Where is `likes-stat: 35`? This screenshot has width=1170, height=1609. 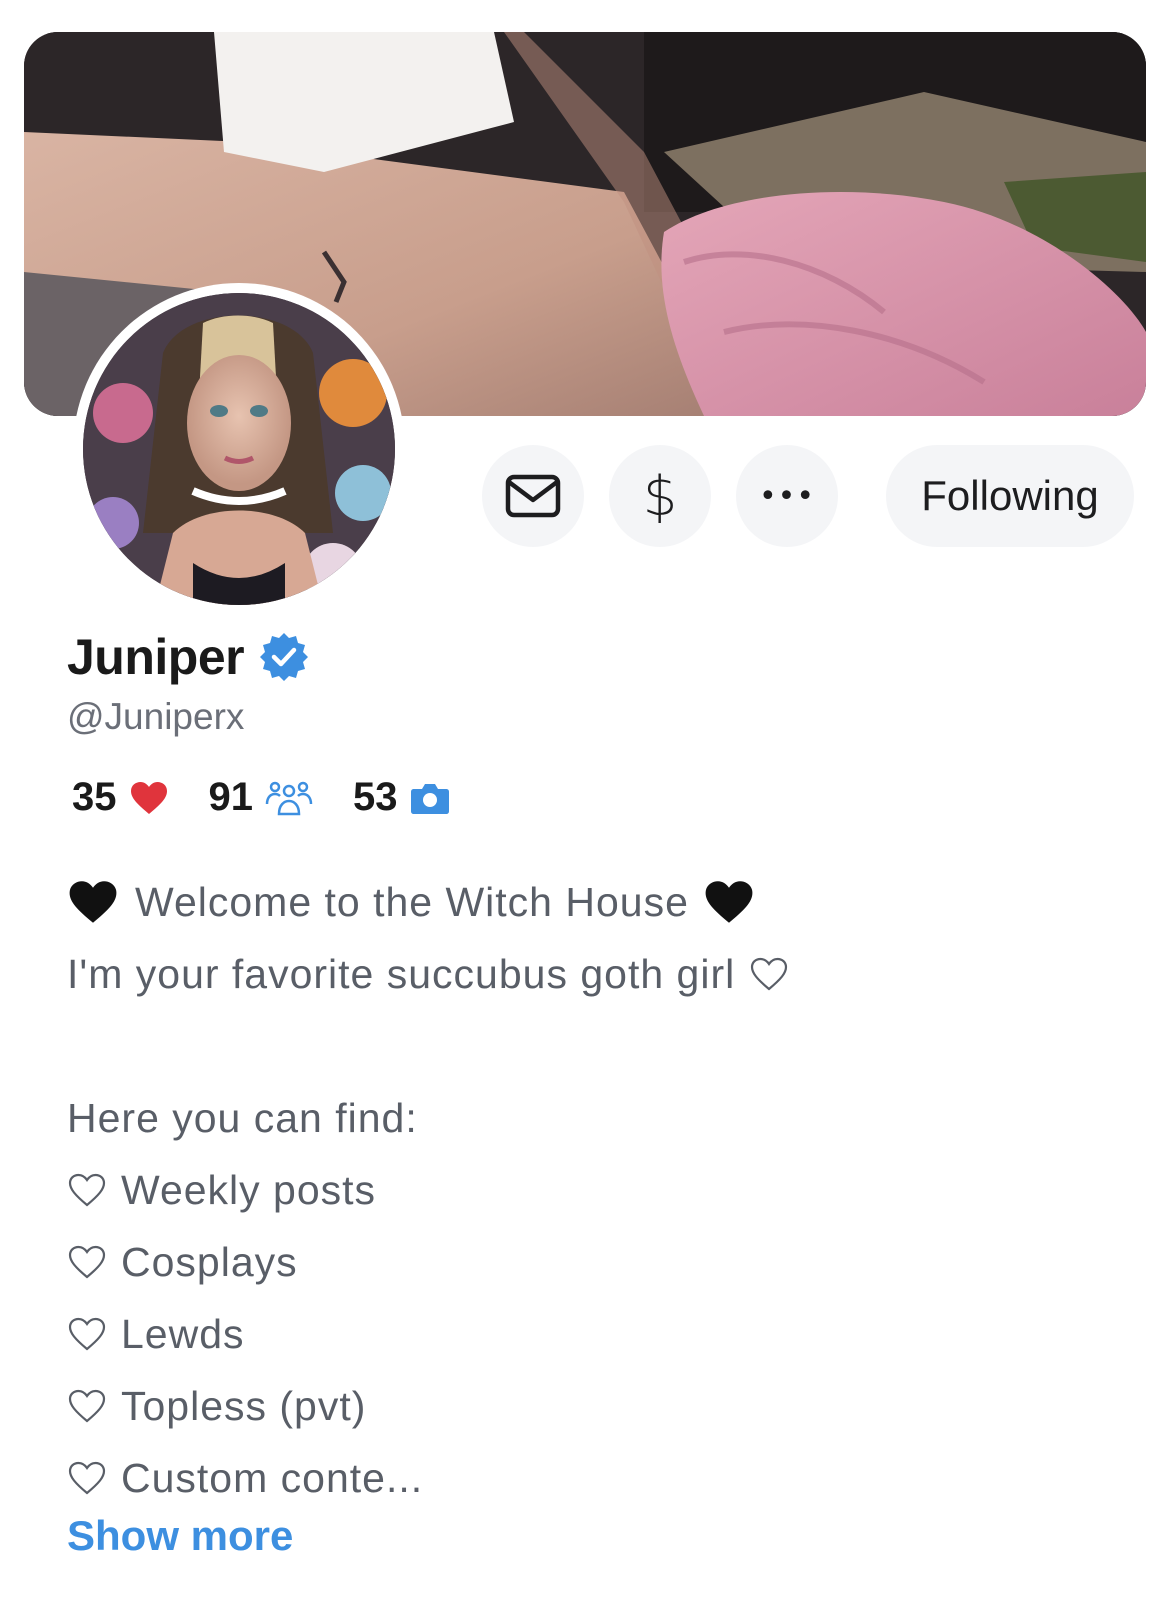
likes-stat: 35 is located at coordinates (120, 797).